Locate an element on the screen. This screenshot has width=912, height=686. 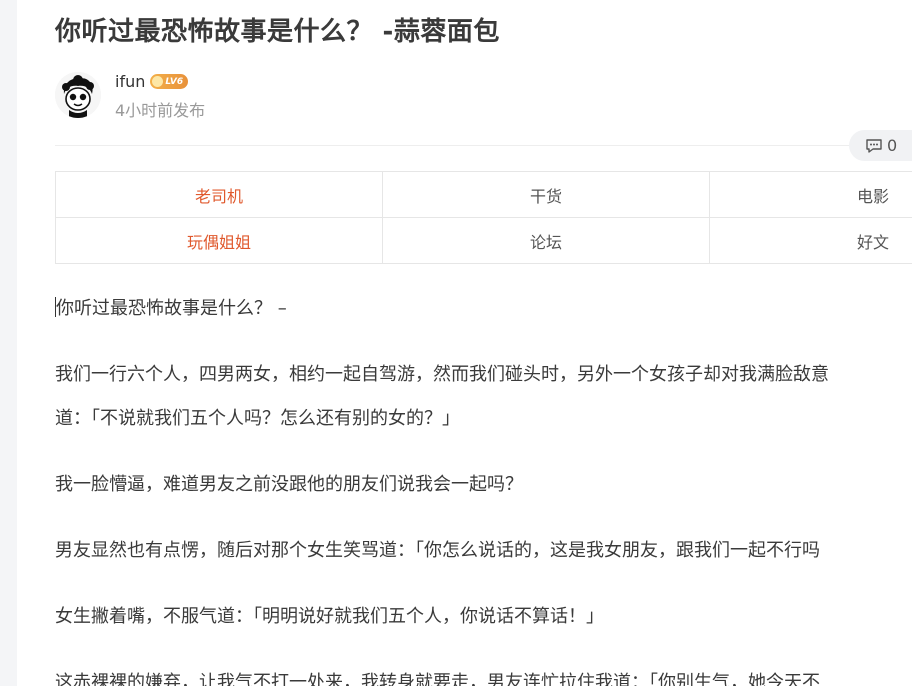
tag-row: 老司机 干货 电影 is located at coordinates (483, 194).